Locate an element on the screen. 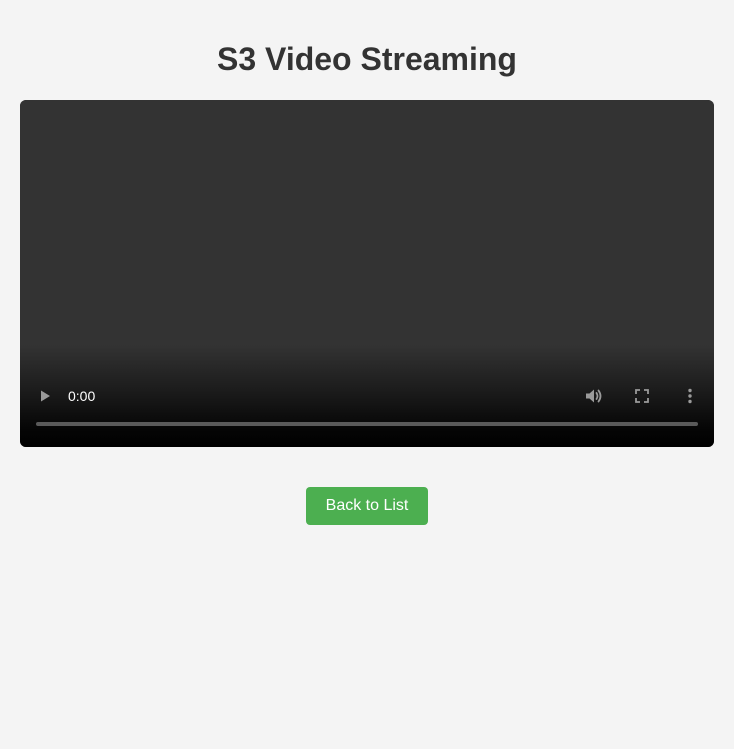  video-controls: 0:00 is located at coordinates (367, 407).